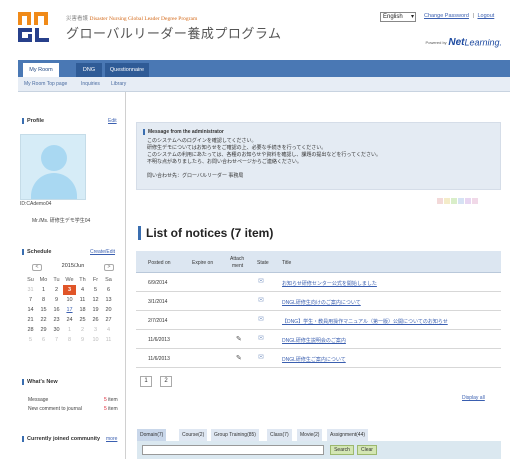 This screenshot has height=459, width=510. I want to click on col-title: Title, so click(286, 263).